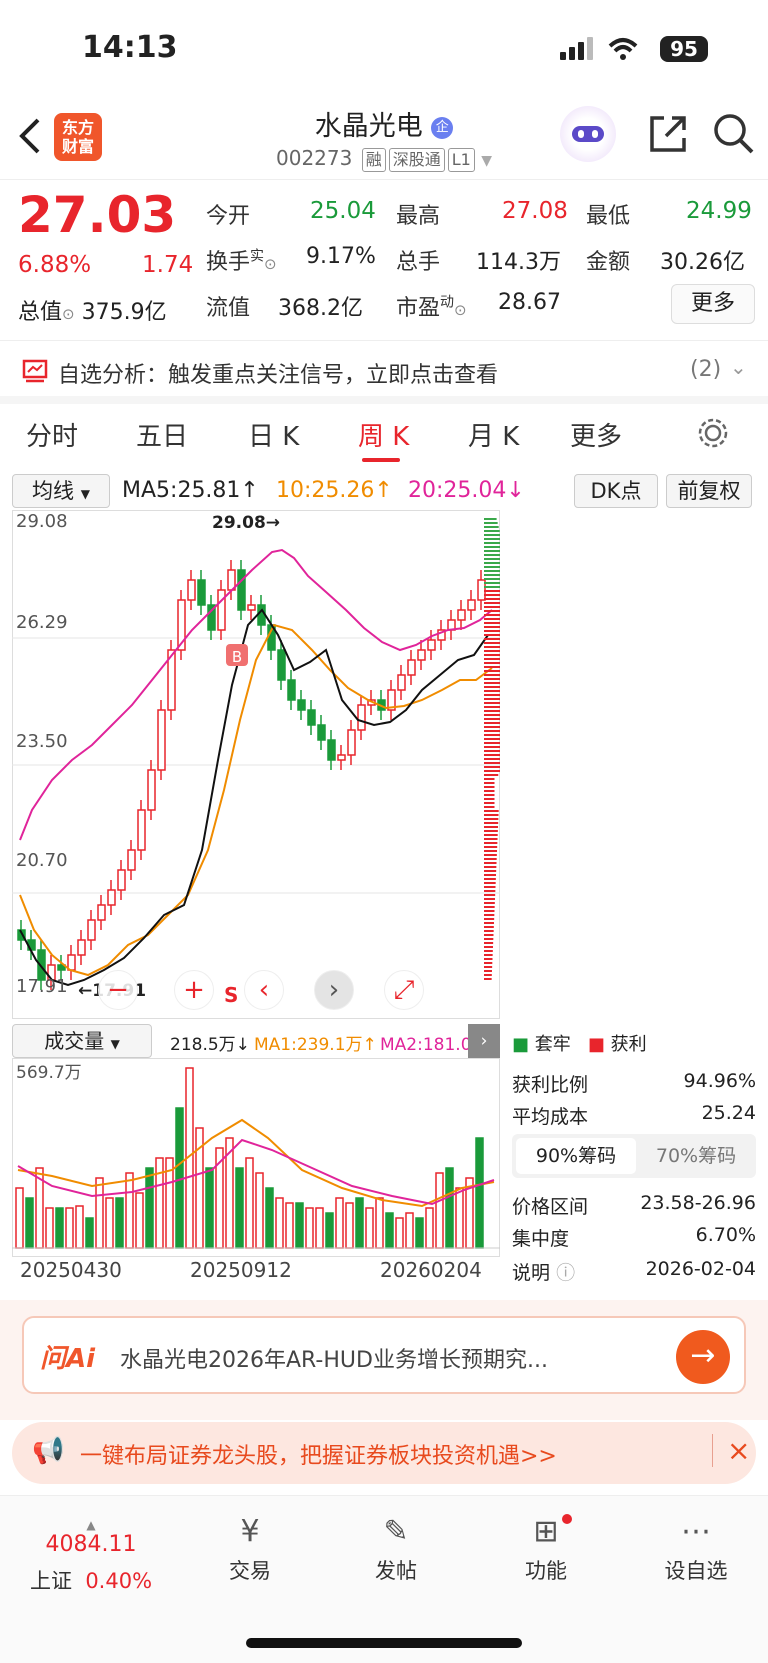 Image resolution: width=768 pixels, height=1663 pixels. I want to click on battery-icon: 95, so click(684, 49).